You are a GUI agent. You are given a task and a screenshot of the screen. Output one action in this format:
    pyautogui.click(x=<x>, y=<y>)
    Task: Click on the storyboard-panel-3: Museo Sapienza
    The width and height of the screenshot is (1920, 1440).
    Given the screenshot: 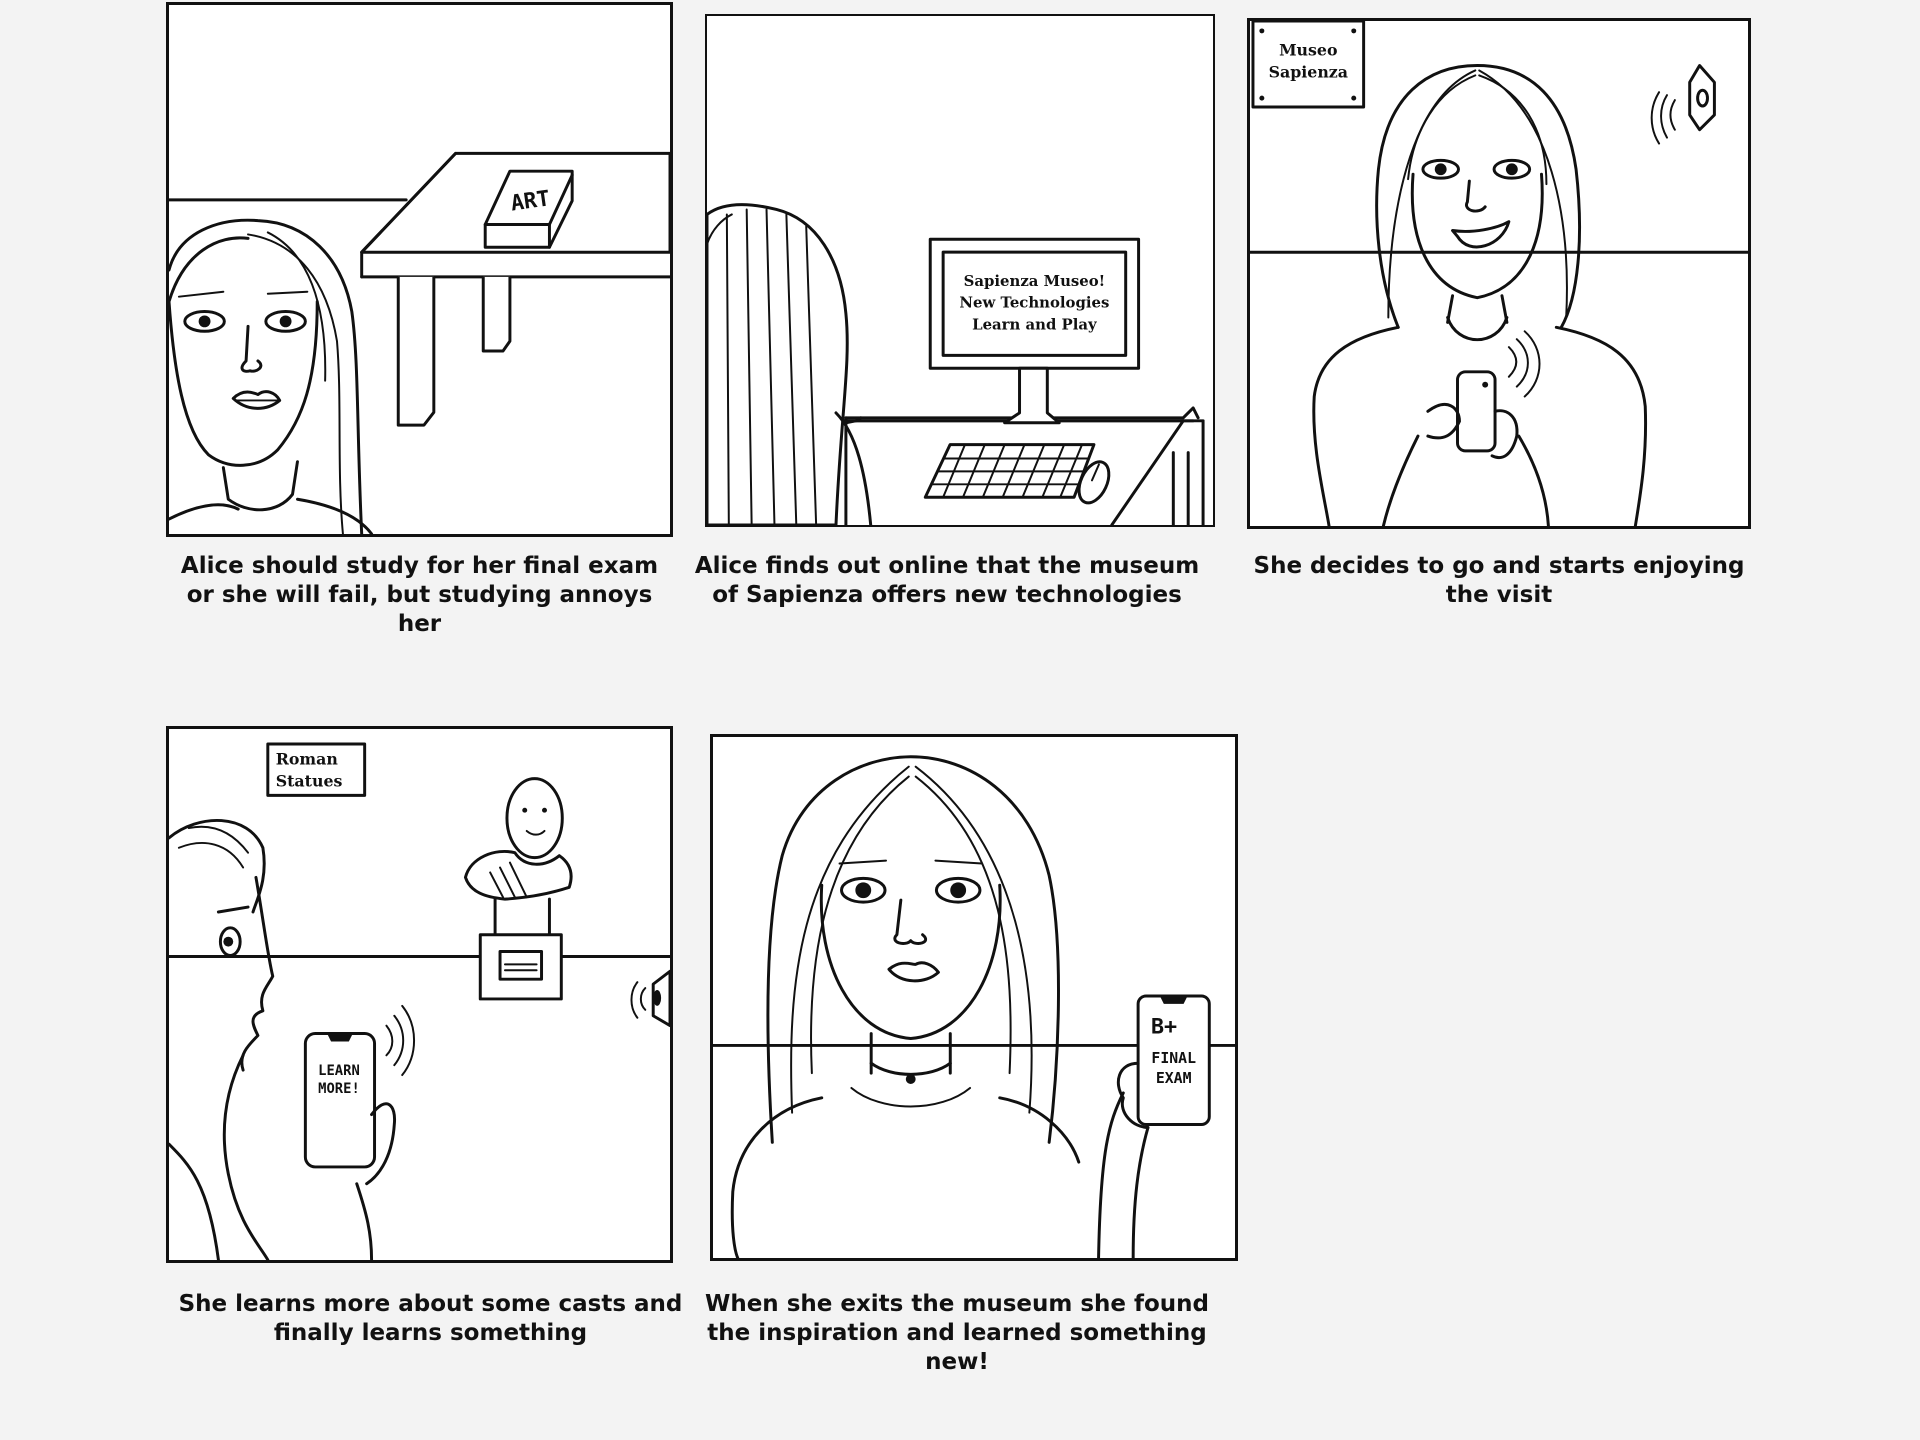 What is the action you would take?
    pyautogui.click(x=1499, y=273)
    